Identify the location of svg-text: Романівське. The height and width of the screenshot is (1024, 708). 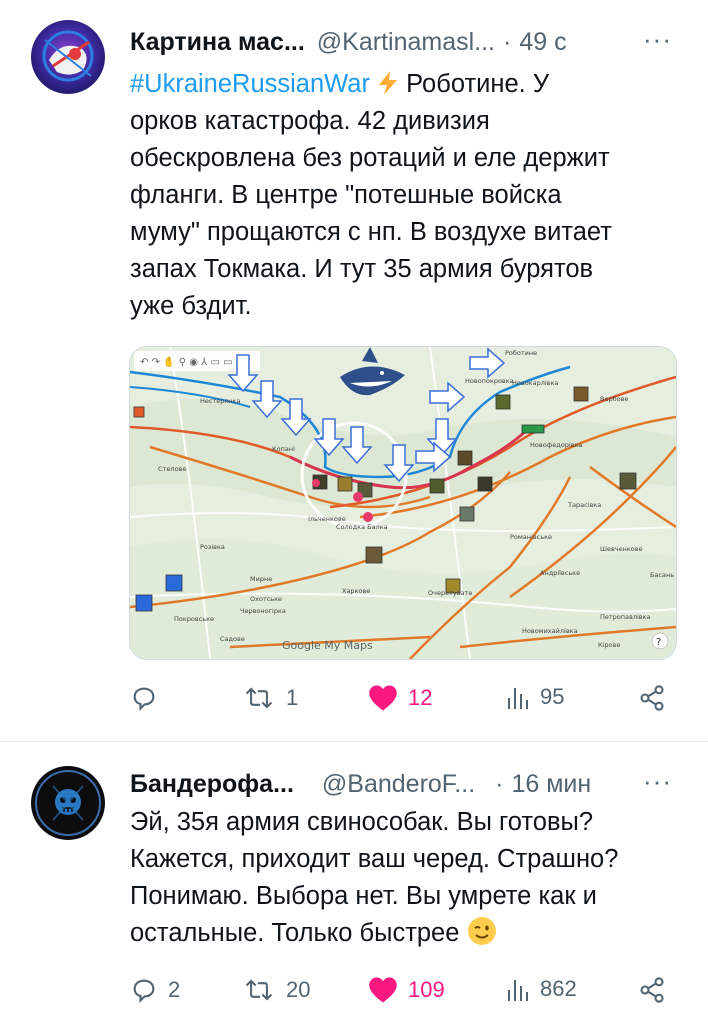
(531, 537).